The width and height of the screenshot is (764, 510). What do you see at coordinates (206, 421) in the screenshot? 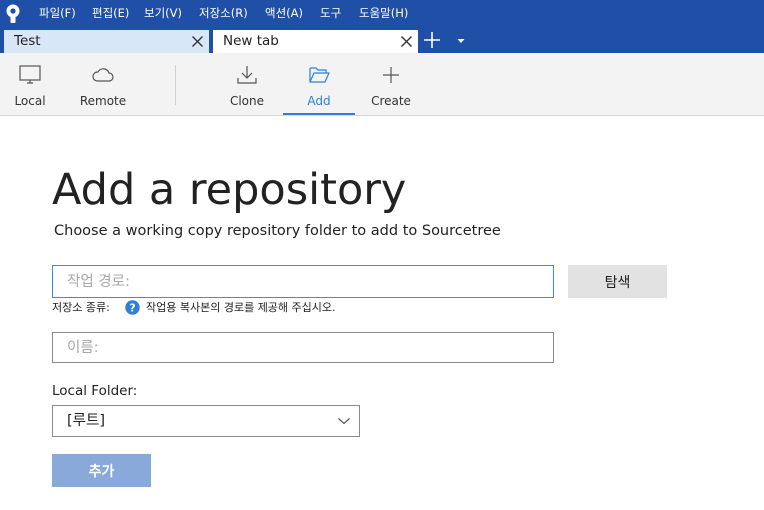
I see `local-folder-select: [루트]` at bounding box center [206, 421].